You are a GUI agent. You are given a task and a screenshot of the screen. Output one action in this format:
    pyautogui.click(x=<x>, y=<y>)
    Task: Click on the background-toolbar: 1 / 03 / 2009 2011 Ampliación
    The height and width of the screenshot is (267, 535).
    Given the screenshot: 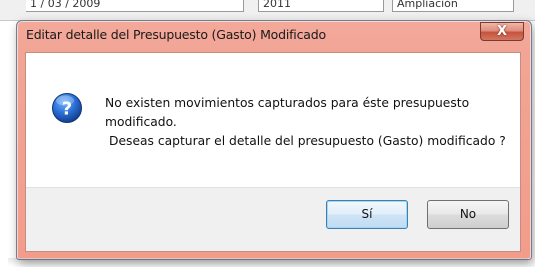 What is the action you would take?
    pyautogui.click(x=267, y=10)
    